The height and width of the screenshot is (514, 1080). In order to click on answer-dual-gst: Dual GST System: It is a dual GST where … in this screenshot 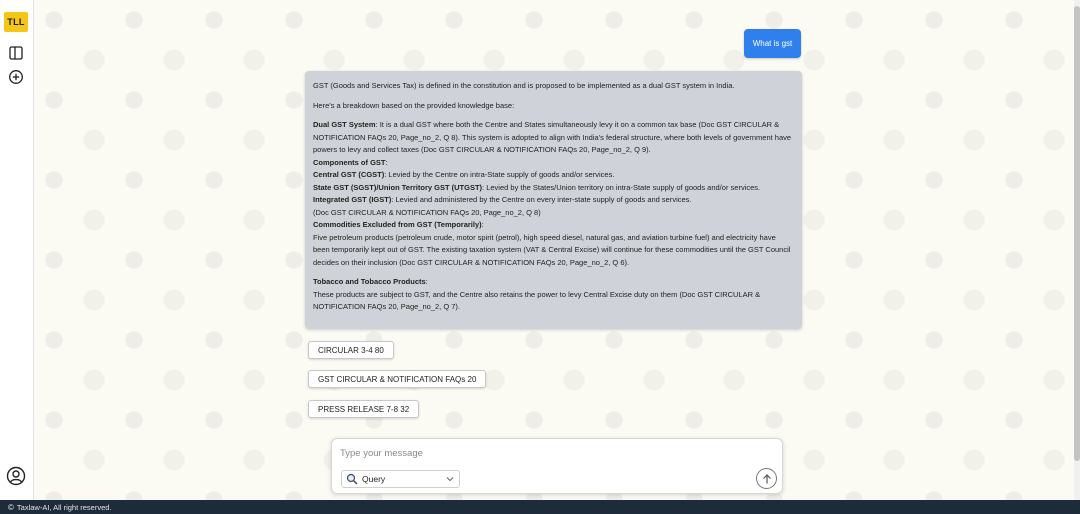, I will do `click(553, 138)`.